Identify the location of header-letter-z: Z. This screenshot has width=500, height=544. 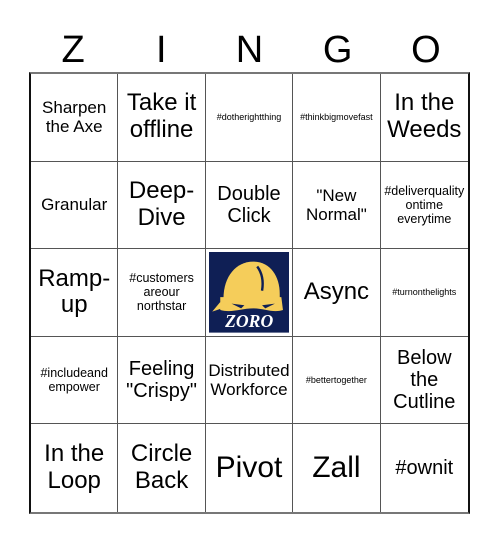
(73, 50).